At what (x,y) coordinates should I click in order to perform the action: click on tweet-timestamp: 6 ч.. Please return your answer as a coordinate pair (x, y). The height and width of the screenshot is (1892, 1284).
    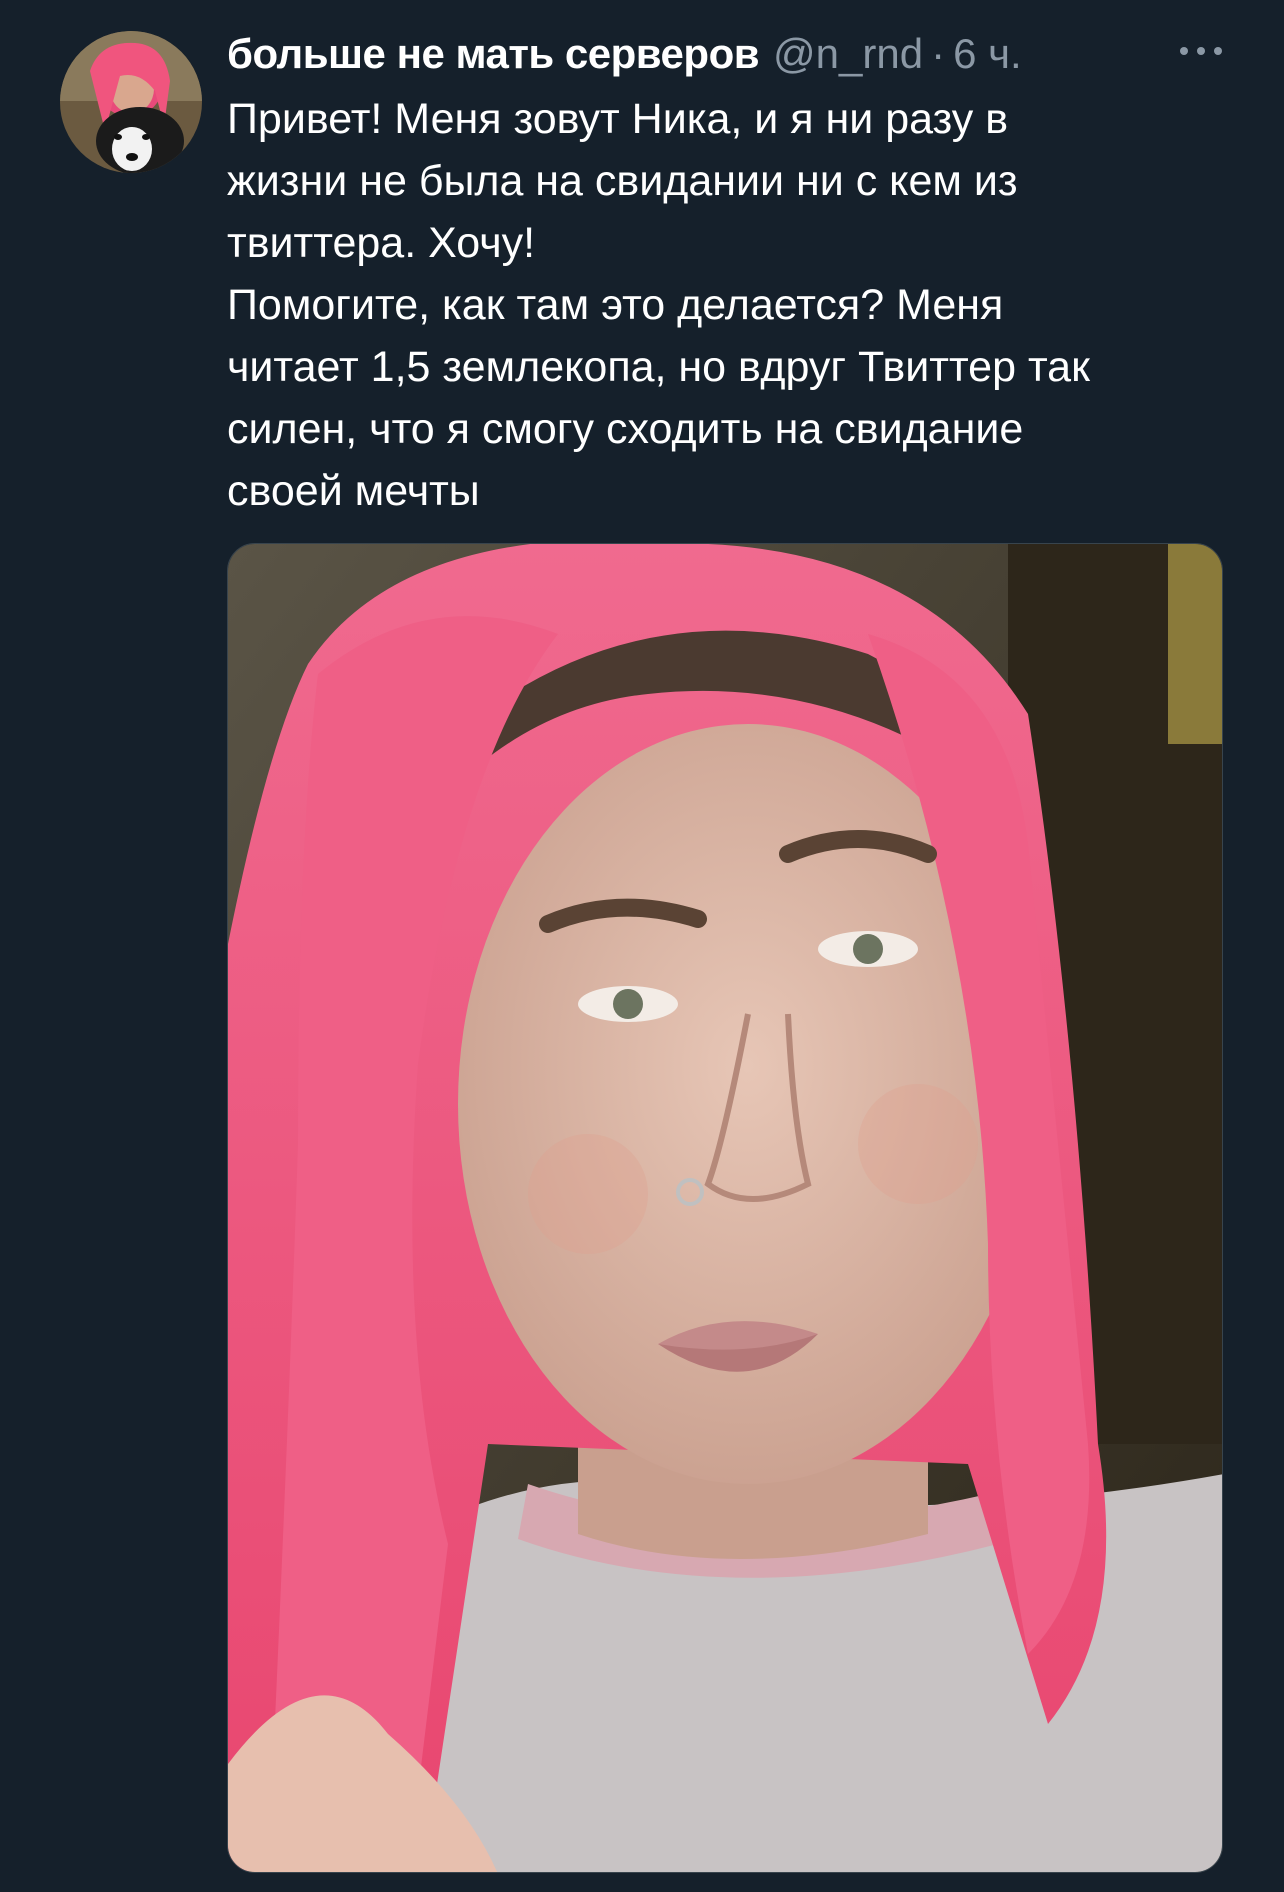
    Looking at the image, I should click on (987, 54).